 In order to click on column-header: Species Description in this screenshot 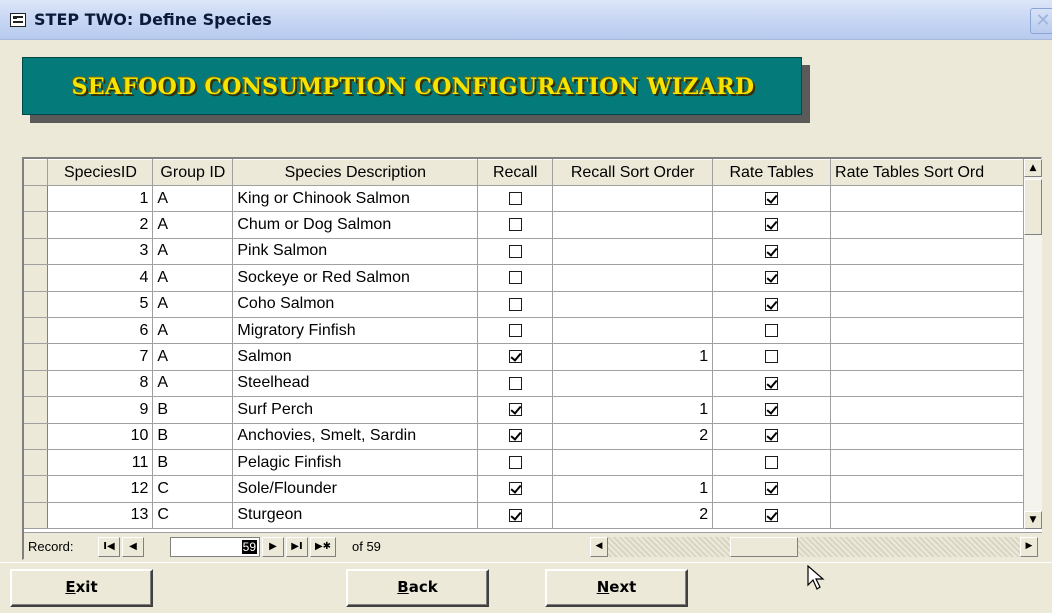, I will do `click(355, 172)`.